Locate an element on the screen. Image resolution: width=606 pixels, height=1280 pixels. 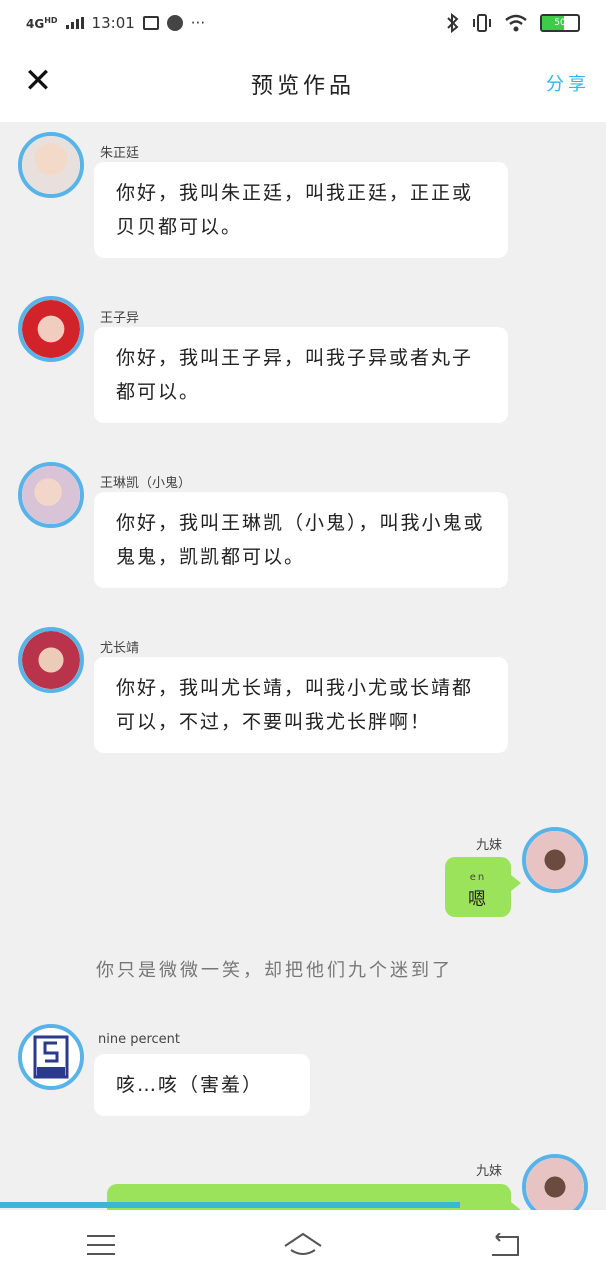
navigation-bar is located at coordinates (303, 1245).